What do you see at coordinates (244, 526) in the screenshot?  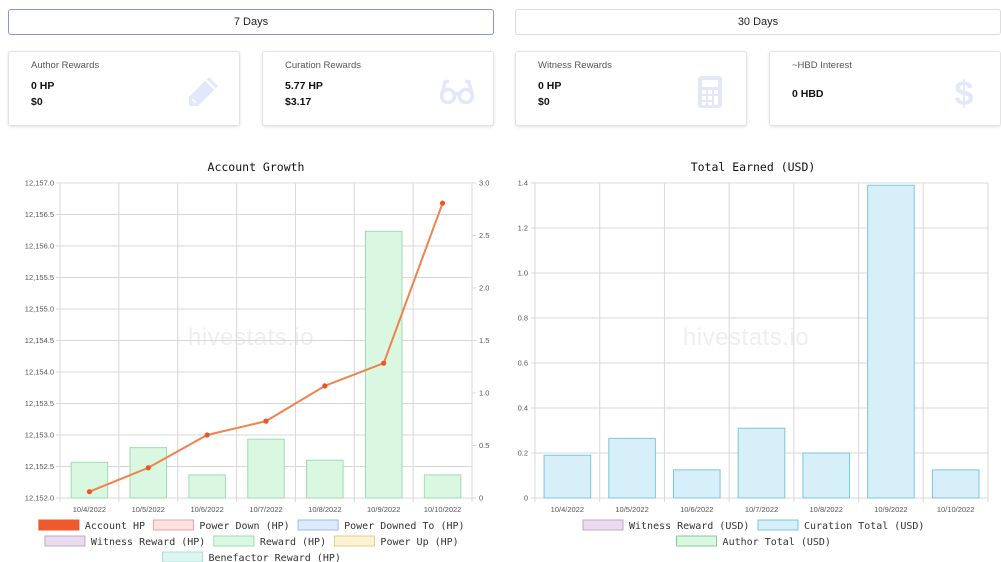 I see `legend-label: Power Down (HP)` at bounding box center [244, 526].